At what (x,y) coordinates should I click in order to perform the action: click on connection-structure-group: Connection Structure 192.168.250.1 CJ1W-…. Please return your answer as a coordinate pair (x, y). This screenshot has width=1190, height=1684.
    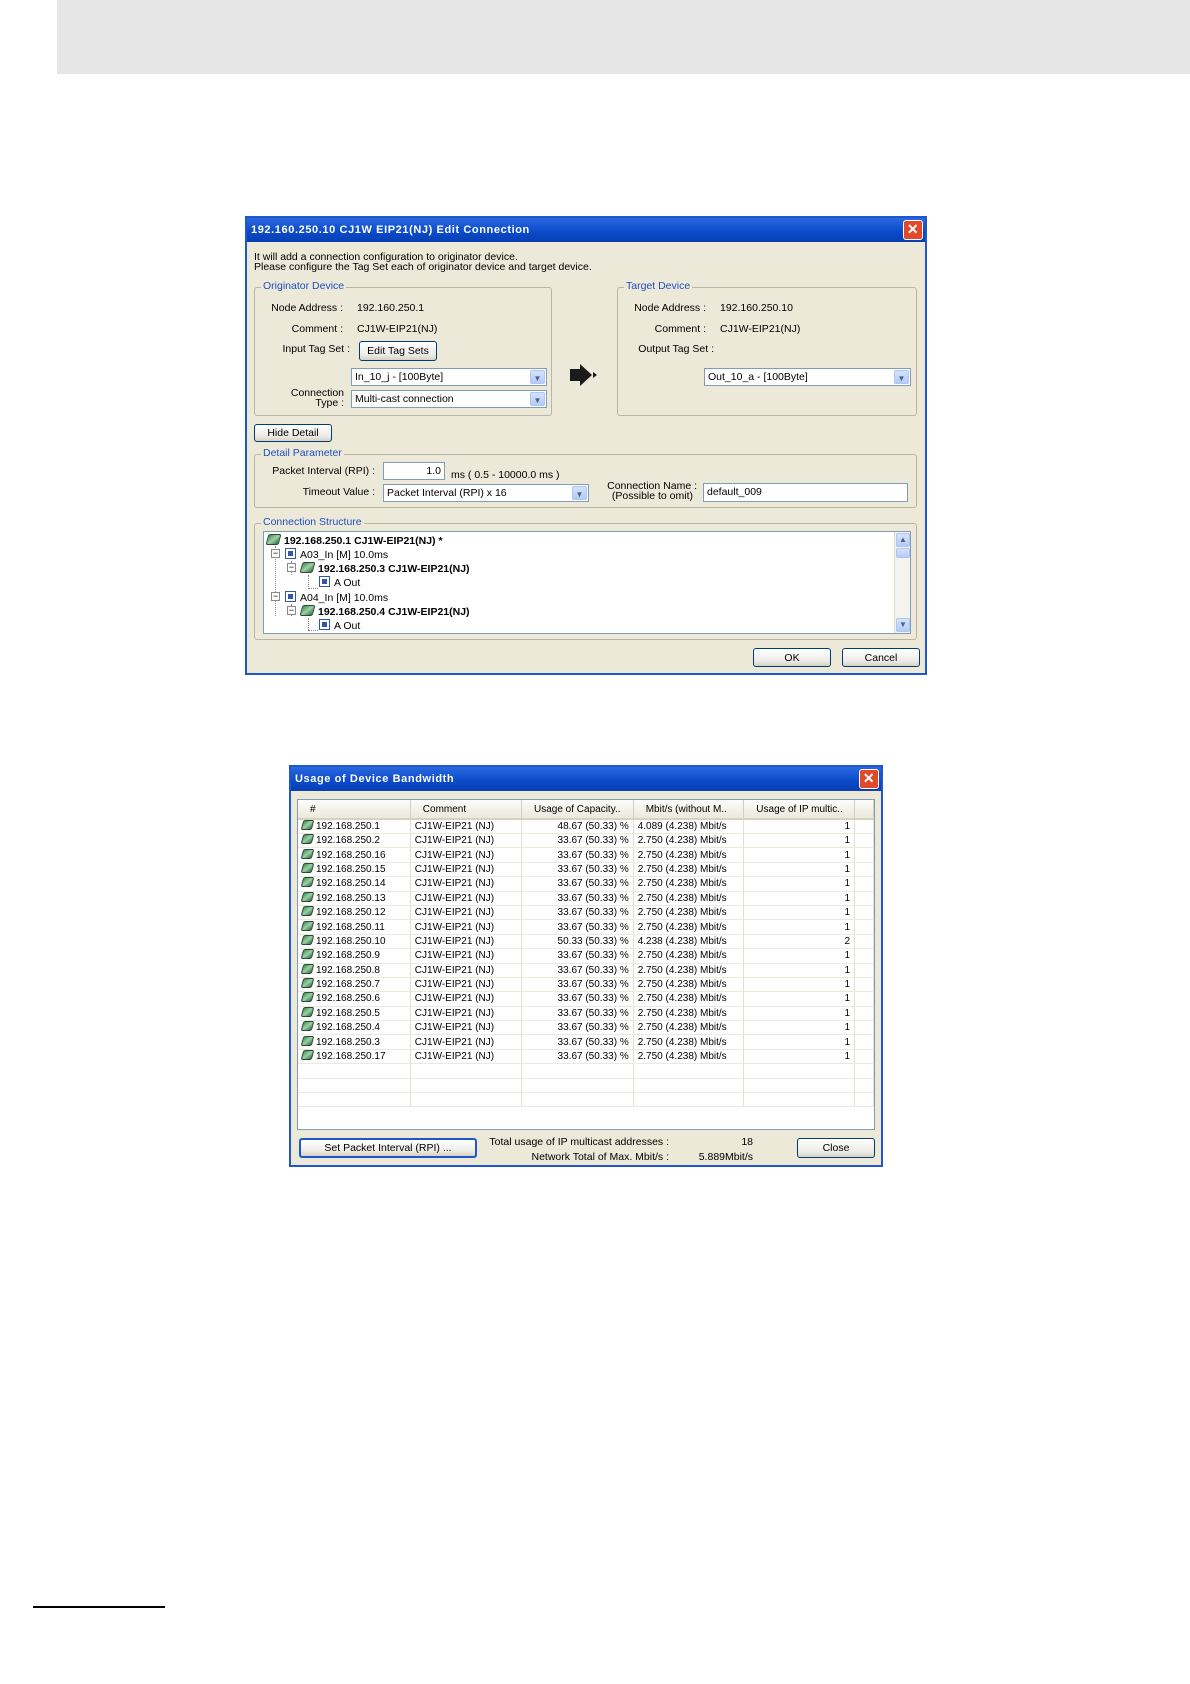
    Looking at the image, I should click on (585, 578).